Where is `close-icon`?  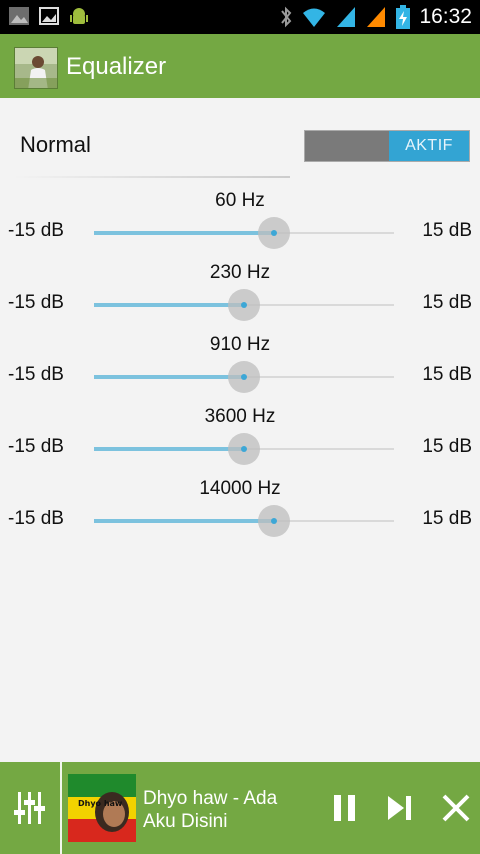
close-icon is located at coordinates (456, 808).